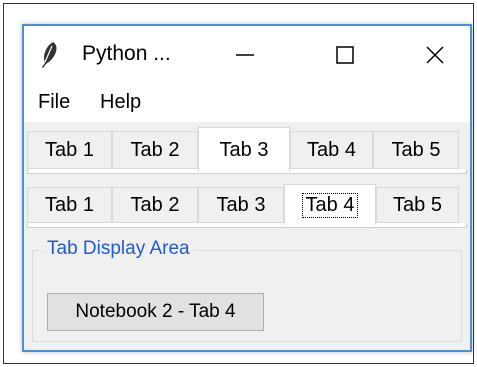  I want to click on close-button, so click(435, 55).